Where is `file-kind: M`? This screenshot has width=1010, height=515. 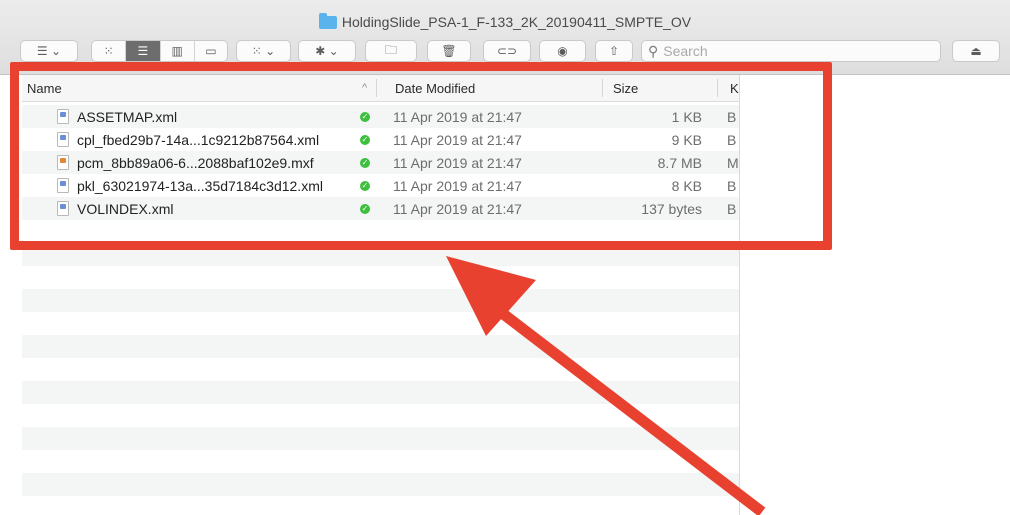 file-kind: M is located at coordinates (733, 163).